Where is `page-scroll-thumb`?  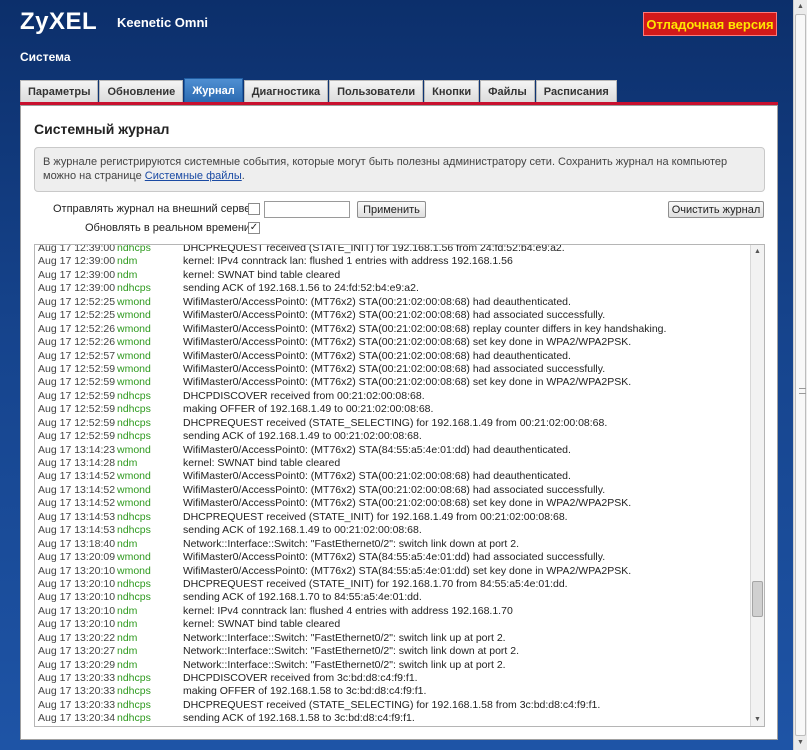 page-scroll-thumb is located at coordinates (800, 375).